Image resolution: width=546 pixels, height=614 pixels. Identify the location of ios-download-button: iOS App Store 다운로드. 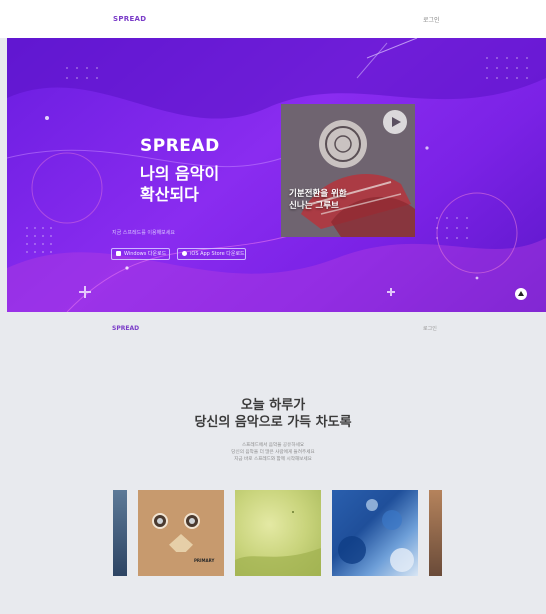
(211, 254).